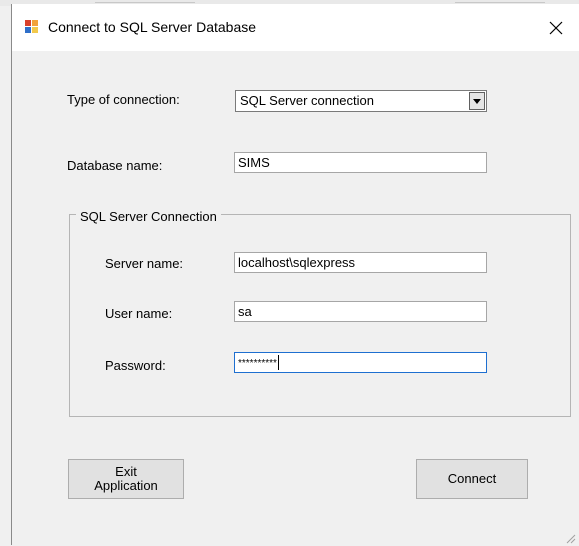 The width and height of the screenshot is (579, 546). What do you see at coordinates (148, 216) in the screenshot?
I see `group-title: SQL Server Connection` at bounding box center [148, 216].